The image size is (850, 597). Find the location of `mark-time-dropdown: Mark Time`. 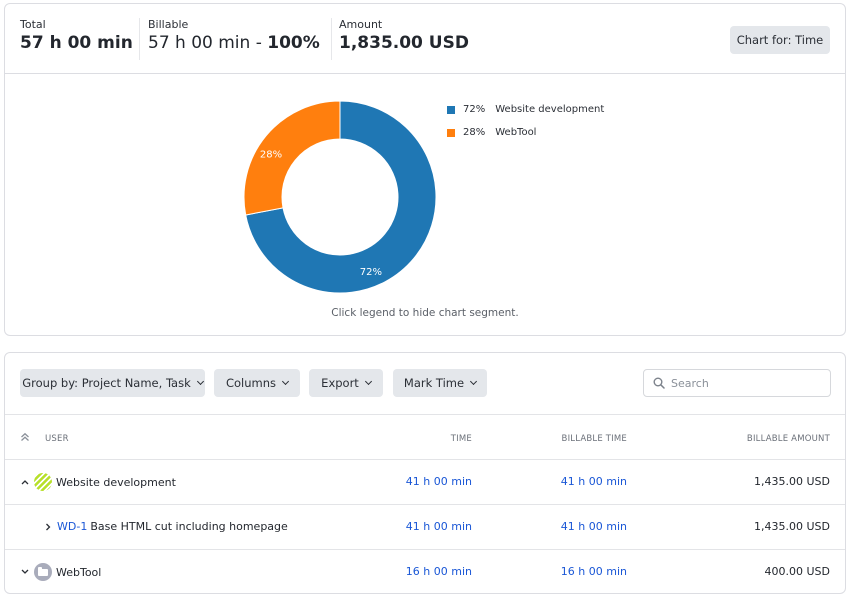

mark-time-dropdown: Mark Time is located at coordinates (440, 383).